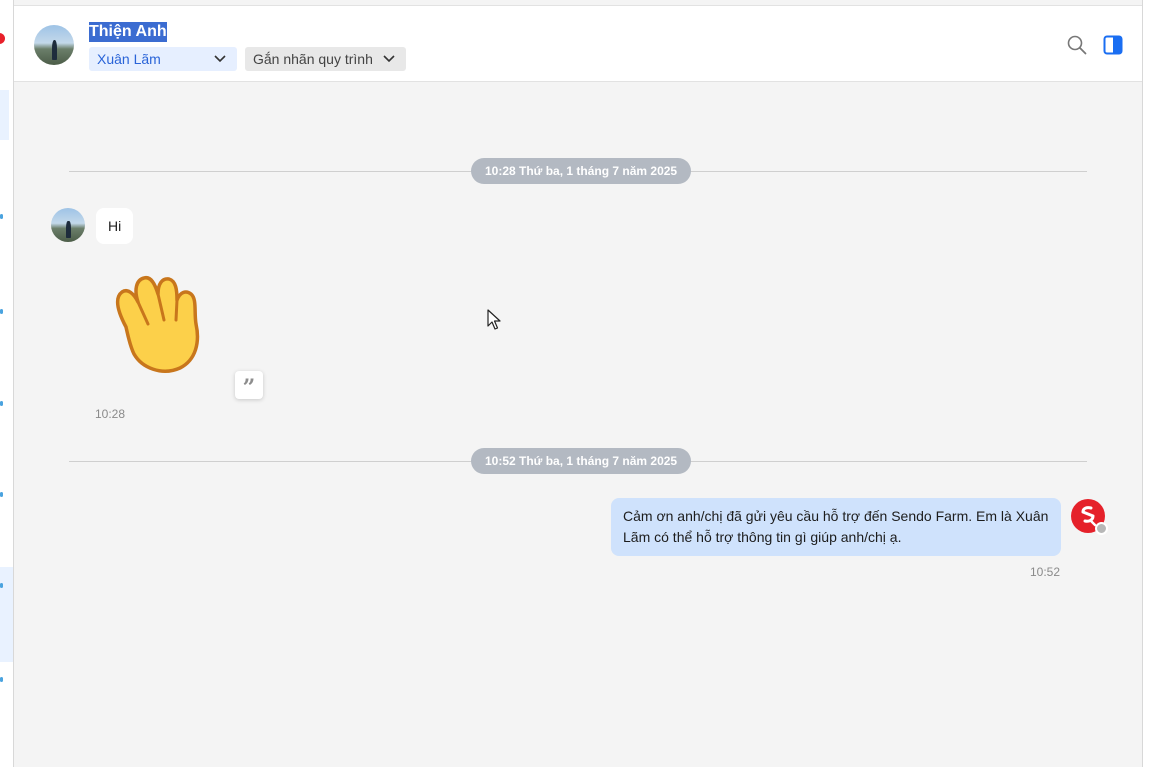 Image resolution: width=1153 pixels, height=767 pixels. What do you see at coordinates (494, 319) in the screenshot?
I see `mouse-cursor-icon` at bounding box center [494, 319].